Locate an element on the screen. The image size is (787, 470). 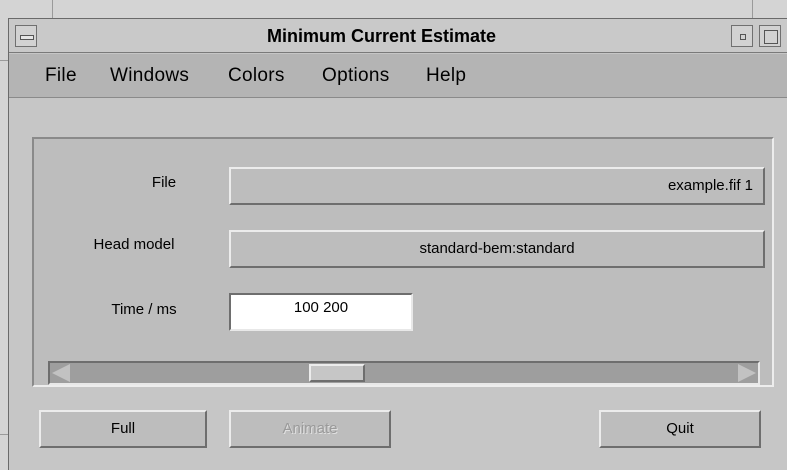
animate-button: Animate is located at coordinates (310, 429).